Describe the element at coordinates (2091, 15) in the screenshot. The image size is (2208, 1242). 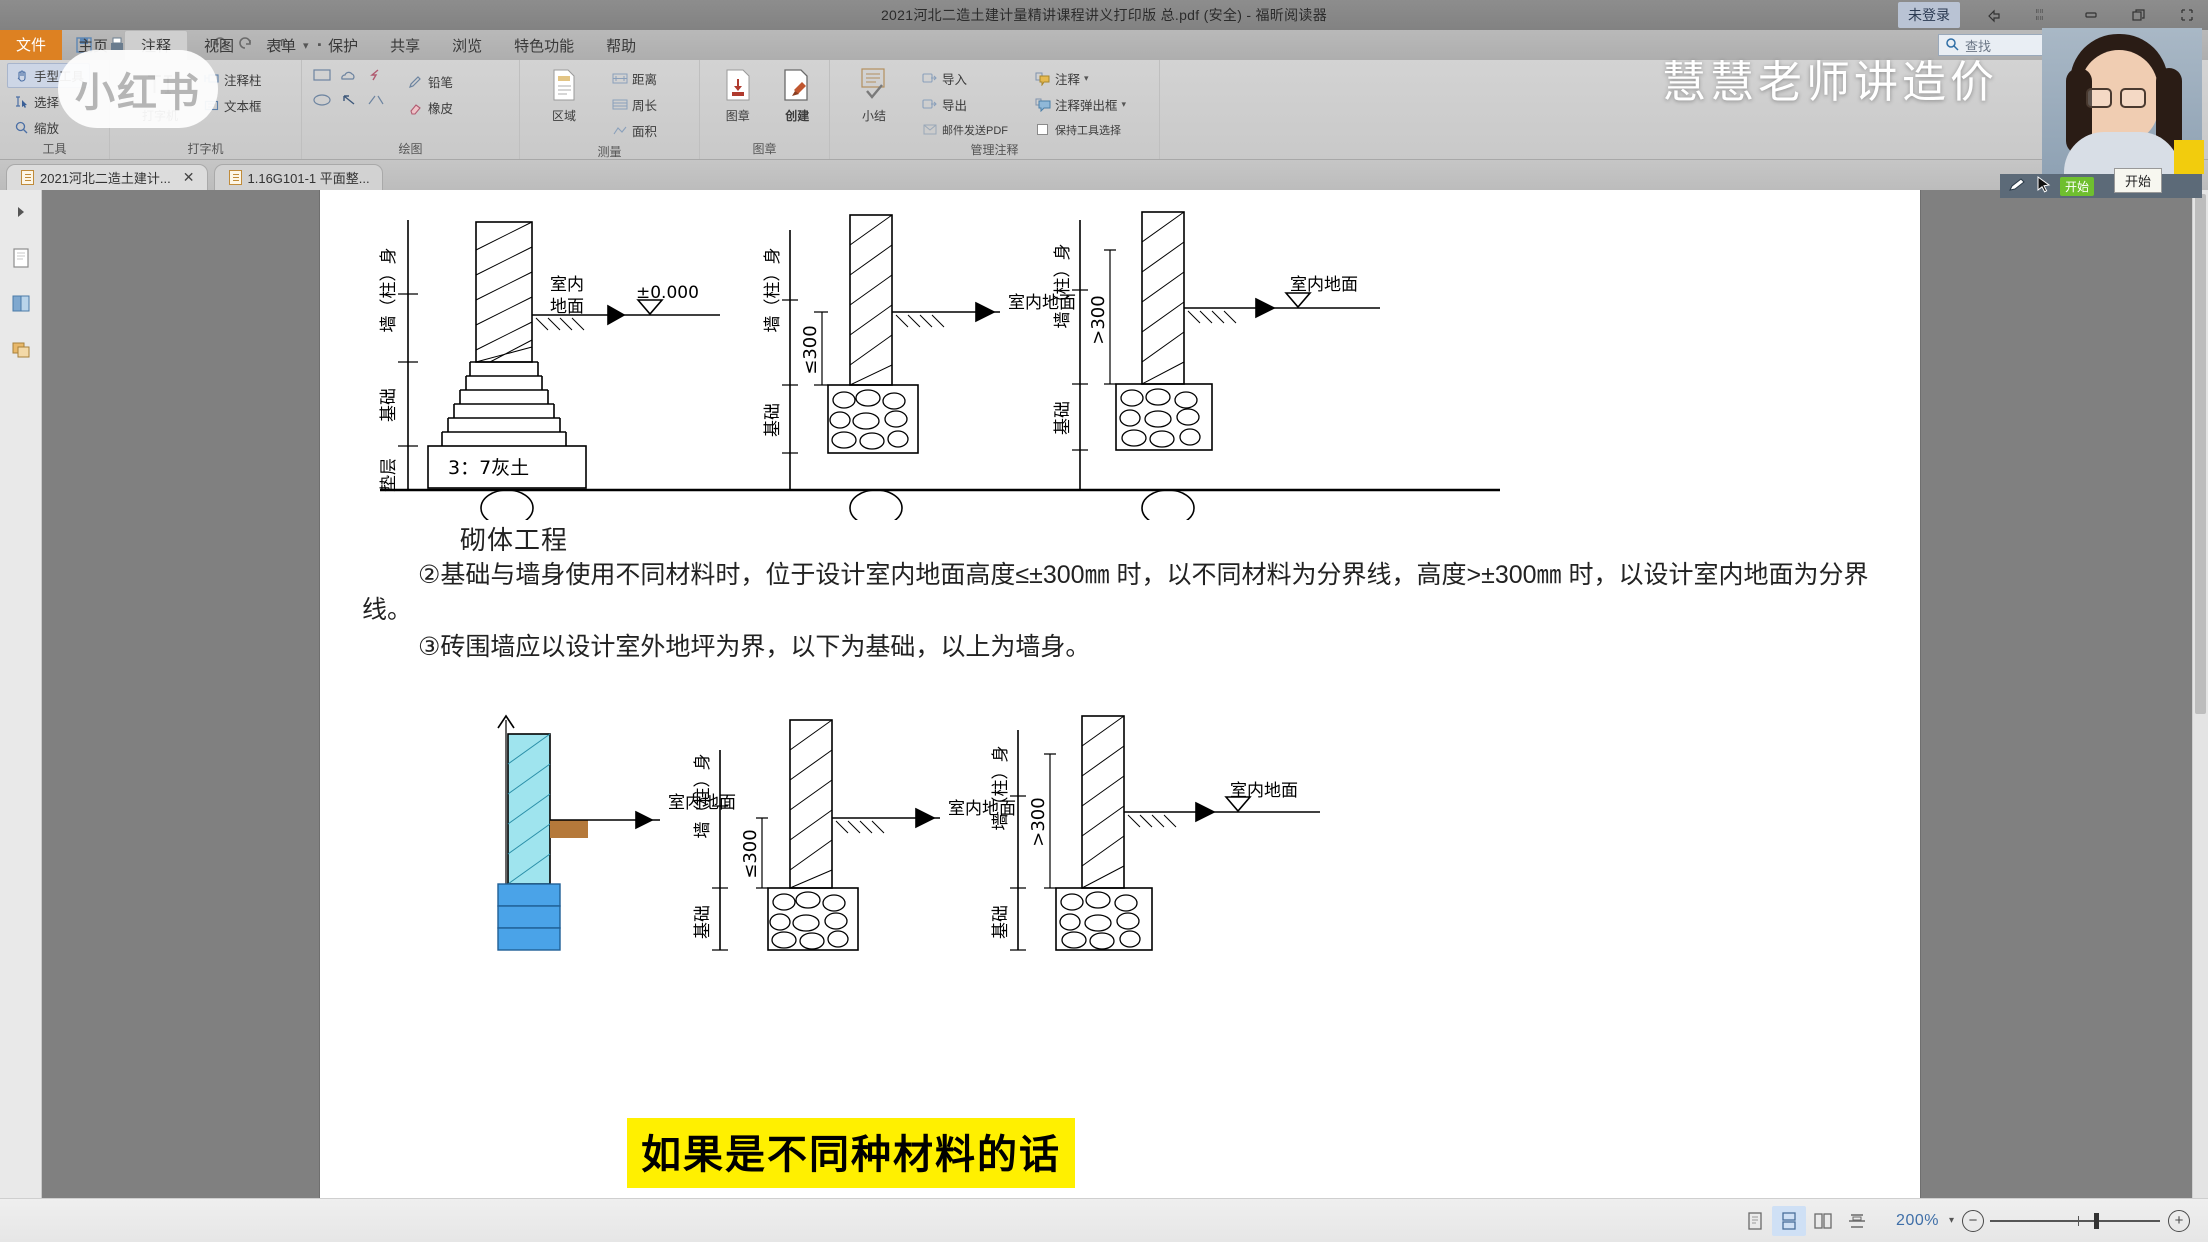
I see `minimize-button` at that location.